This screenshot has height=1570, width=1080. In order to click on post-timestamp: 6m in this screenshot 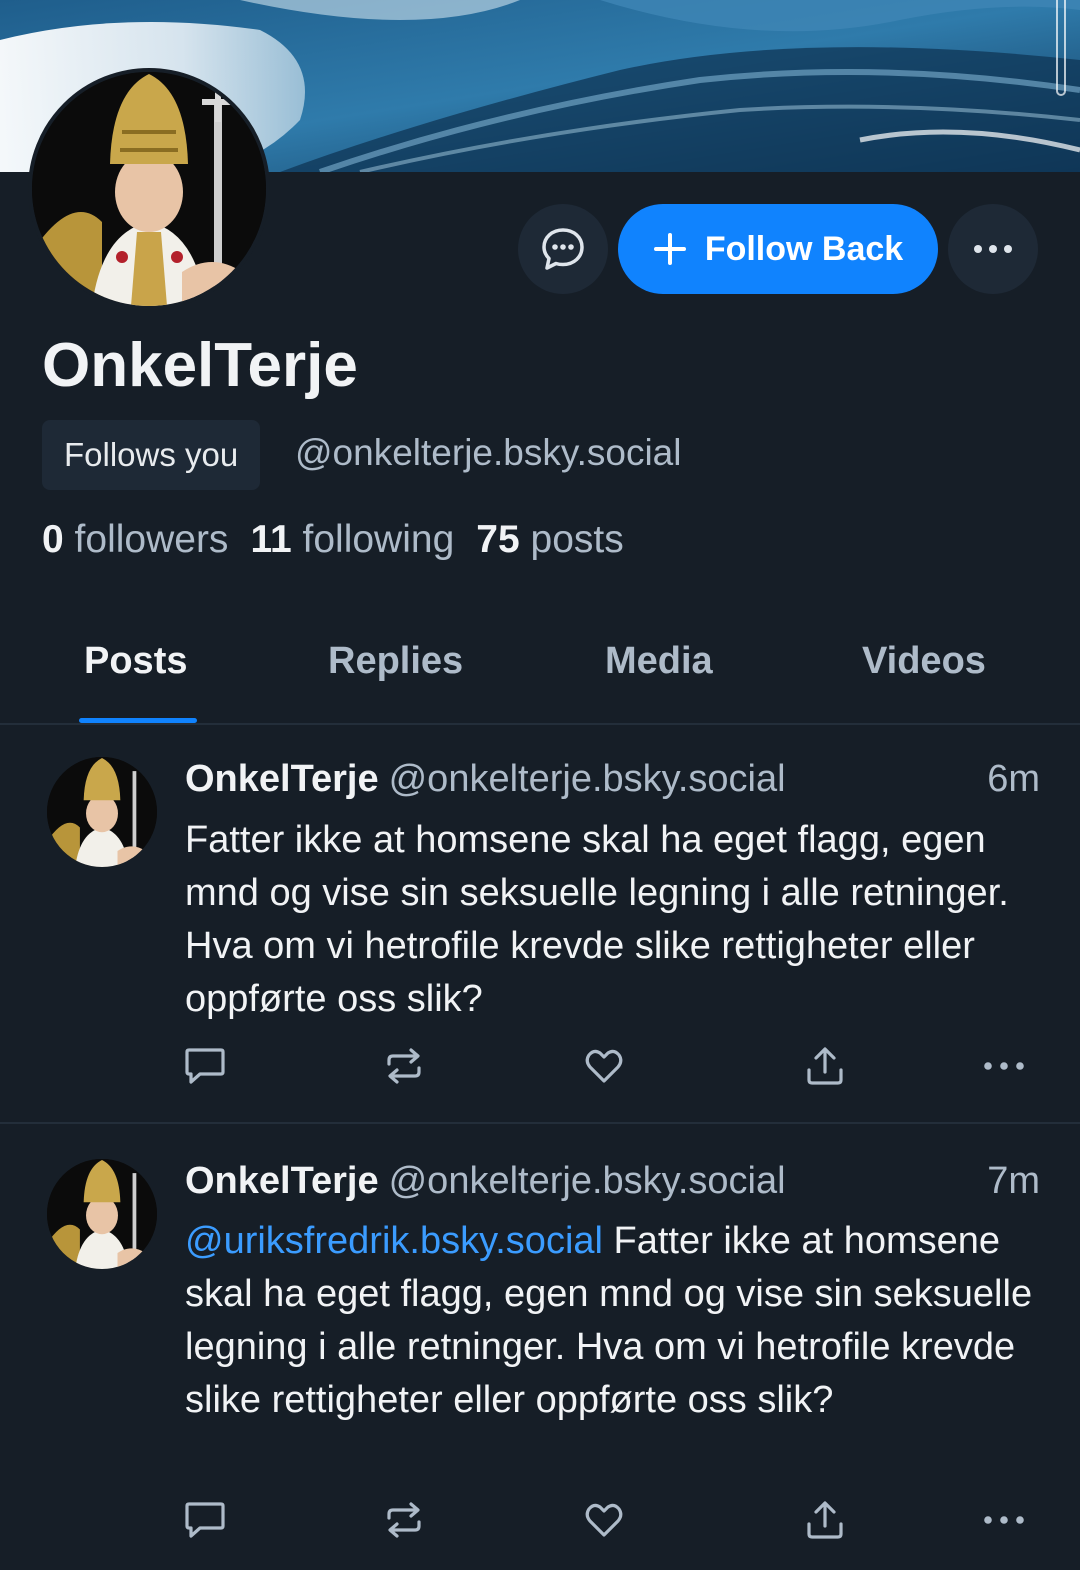, I will do `click(1013, 779)`.